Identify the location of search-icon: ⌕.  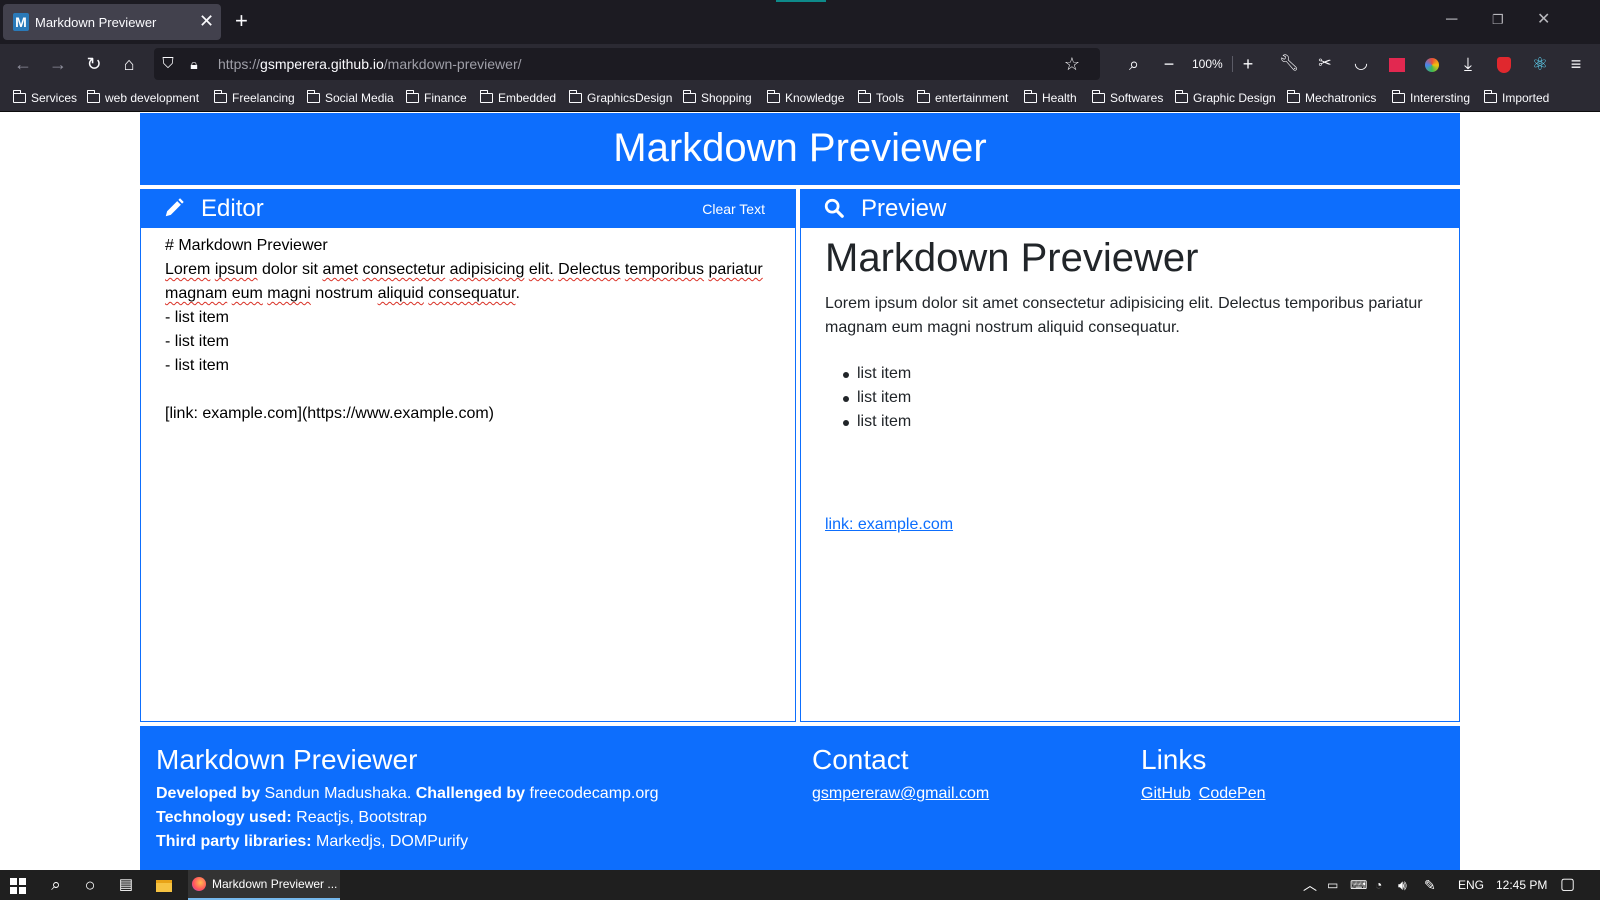
(1134, 64).